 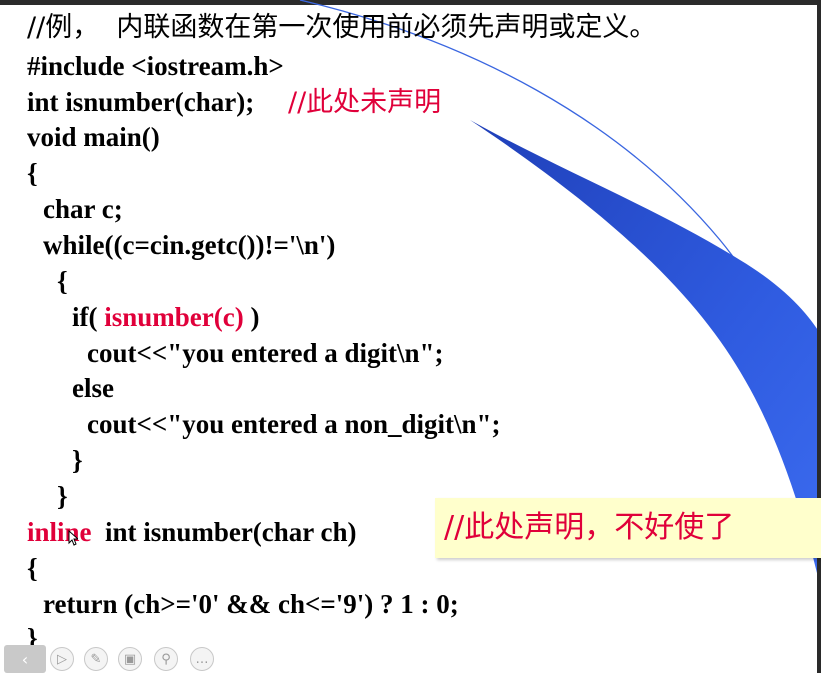 I want to click on code-line-if: if( isnumber(c) ), so click(x=165, y=317).